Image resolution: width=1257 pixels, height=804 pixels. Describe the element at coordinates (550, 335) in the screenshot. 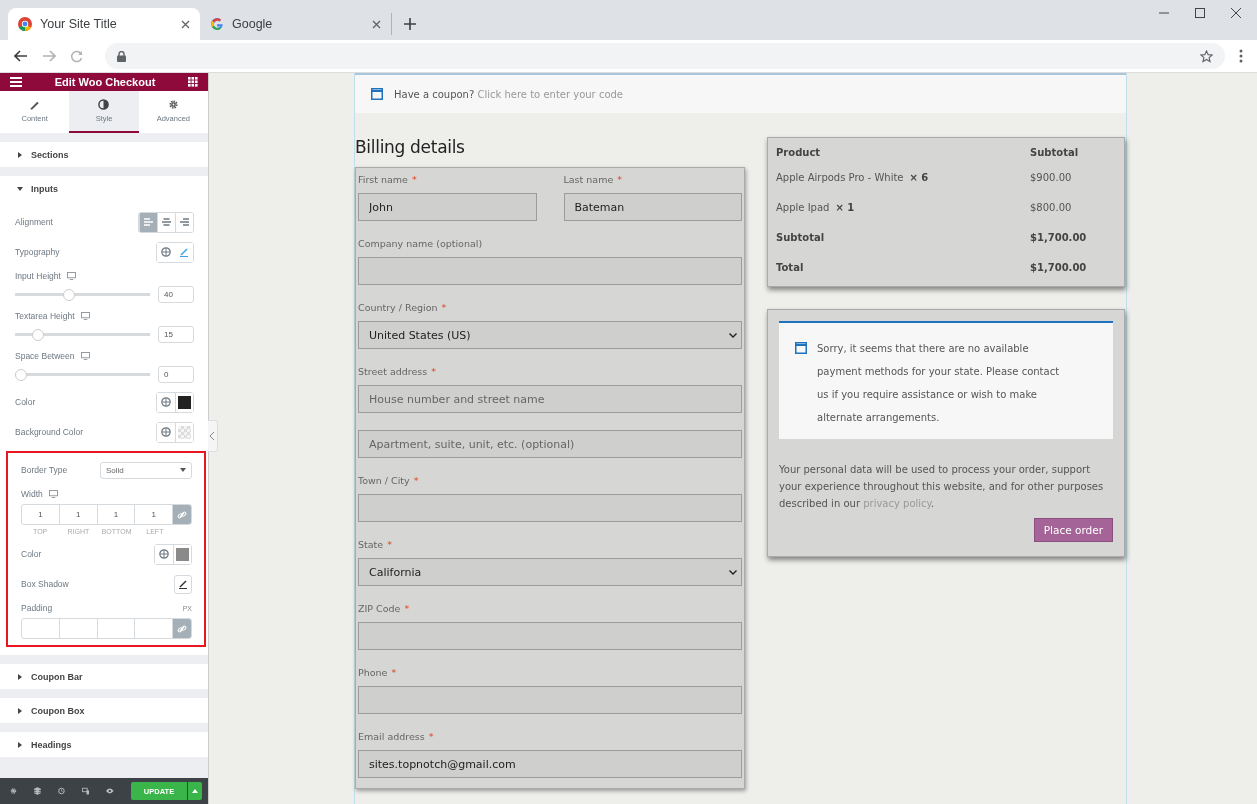

I see `select-field: United States (US)` at that location.